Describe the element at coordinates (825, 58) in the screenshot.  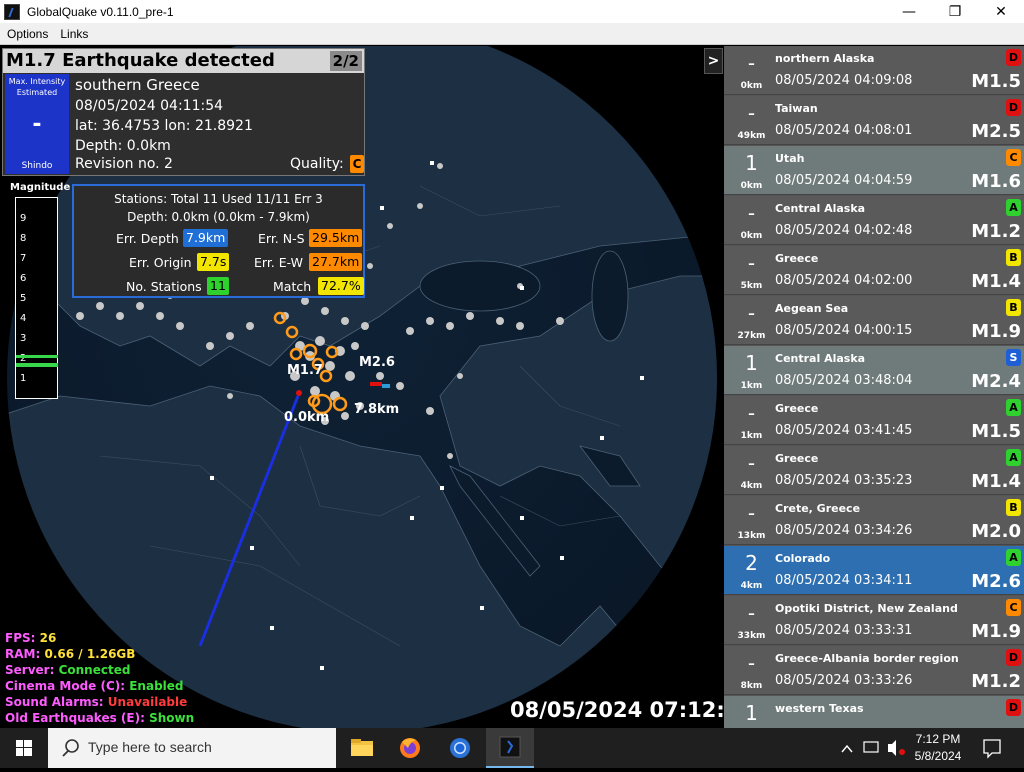
I see `quake-region: northern Alaska` at that location.